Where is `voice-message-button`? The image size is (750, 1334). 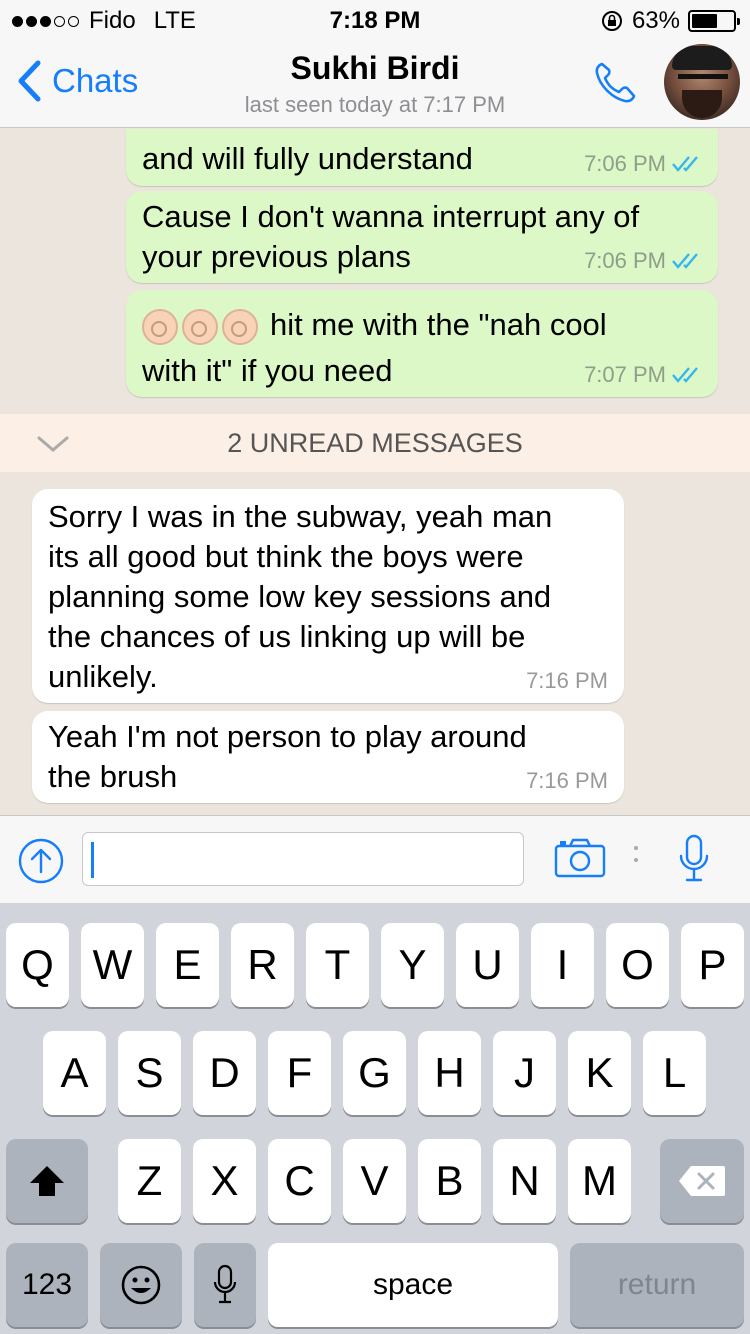
voice-message-button is located at coordinates (694, 861).